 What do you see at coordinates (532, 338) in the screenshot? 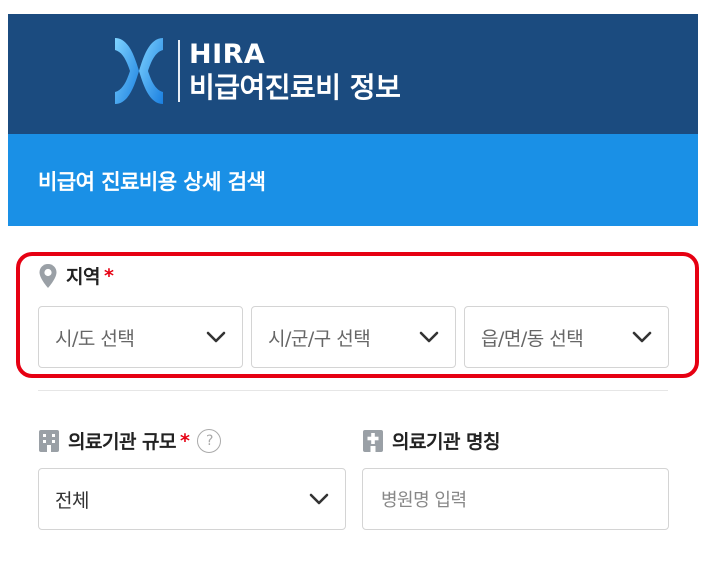
I see `eupmyeondong-select-value: 읍/면/동 선택` at bounding box center [532, 338].